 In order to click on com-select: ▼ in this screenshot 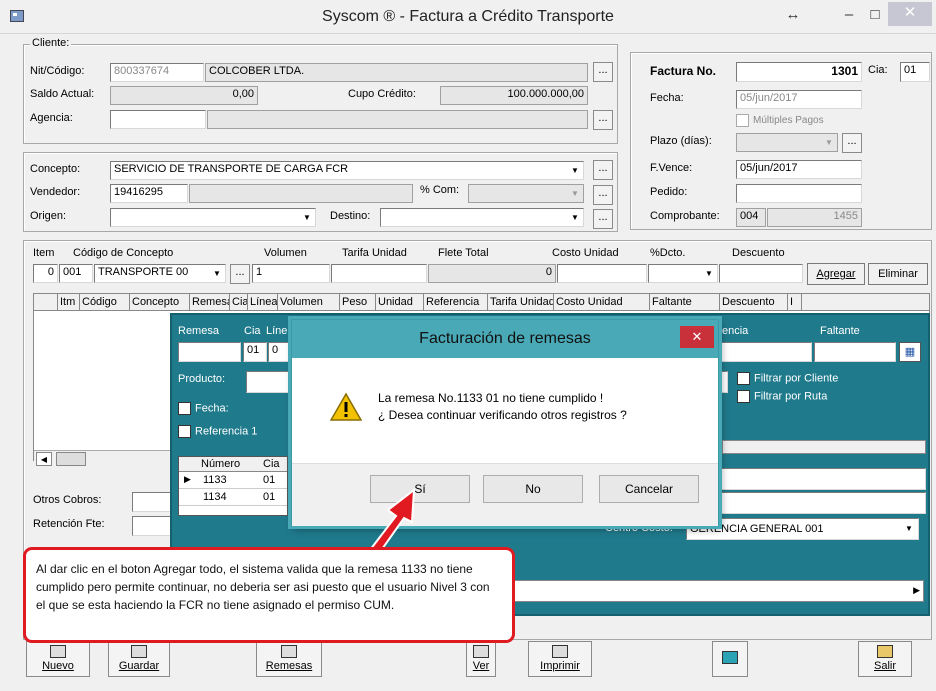, I will do `click(526, 193)`.